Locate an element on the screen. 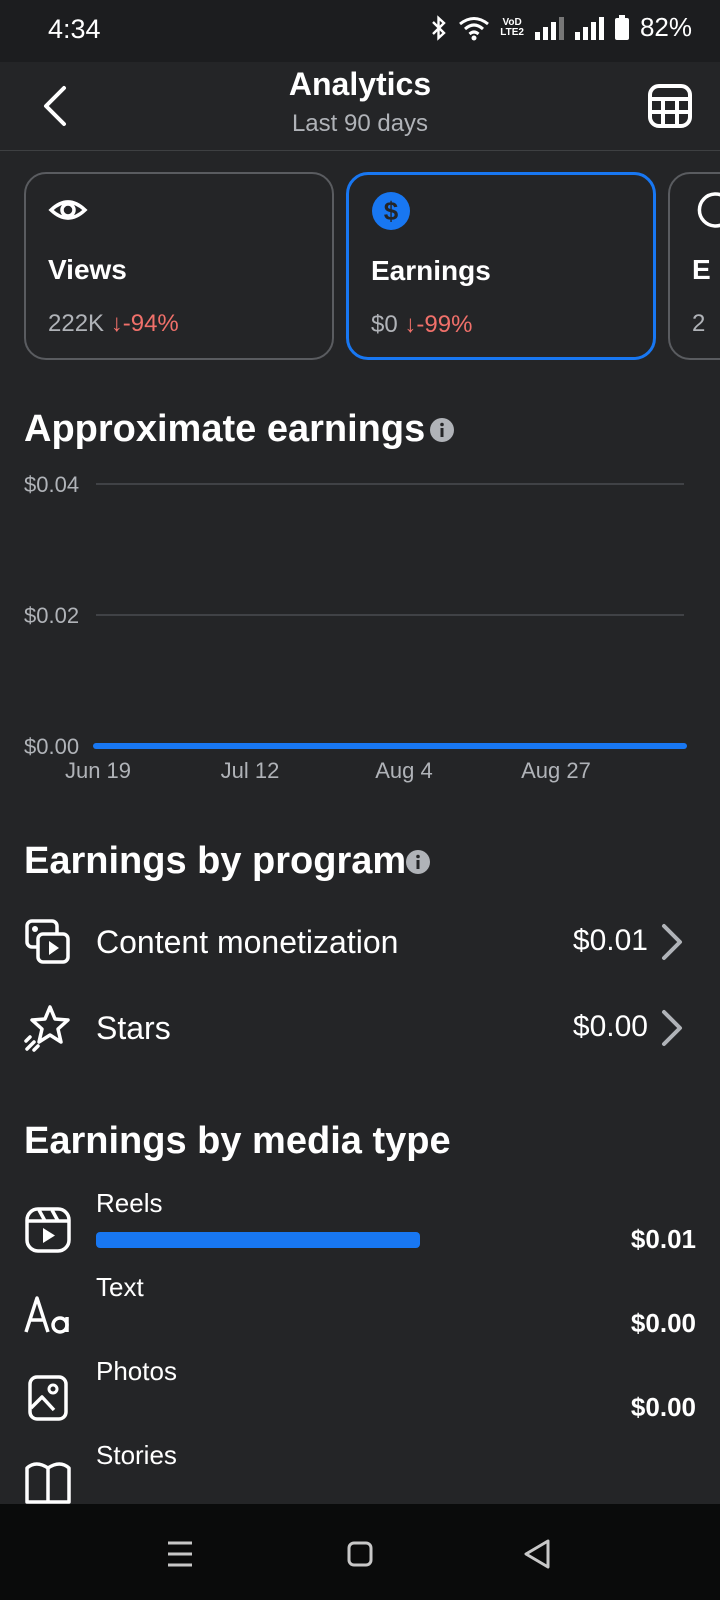 This screenshot has width=720, height=1600. earnings-value: $0 is located at coordinates (384, 324).